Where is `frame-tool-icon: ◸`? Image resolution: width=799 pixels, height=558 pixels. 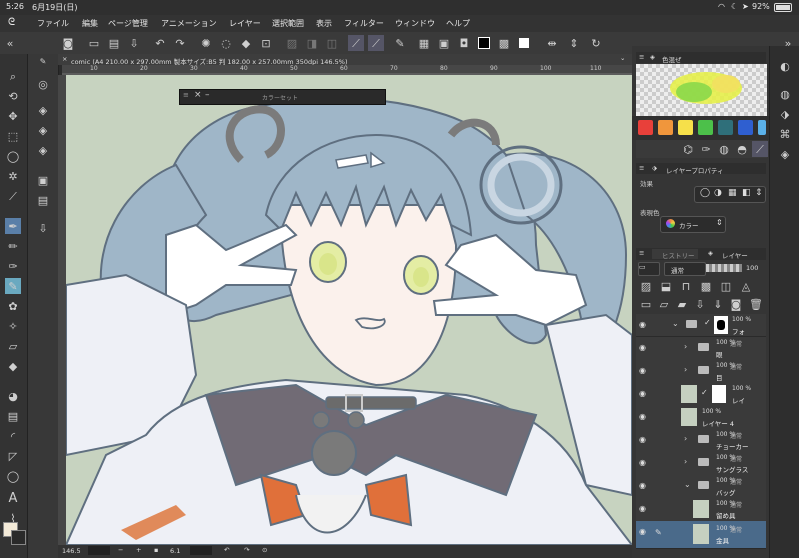 frame-tool-icon: ◸ is located at coordinates (13, 456).